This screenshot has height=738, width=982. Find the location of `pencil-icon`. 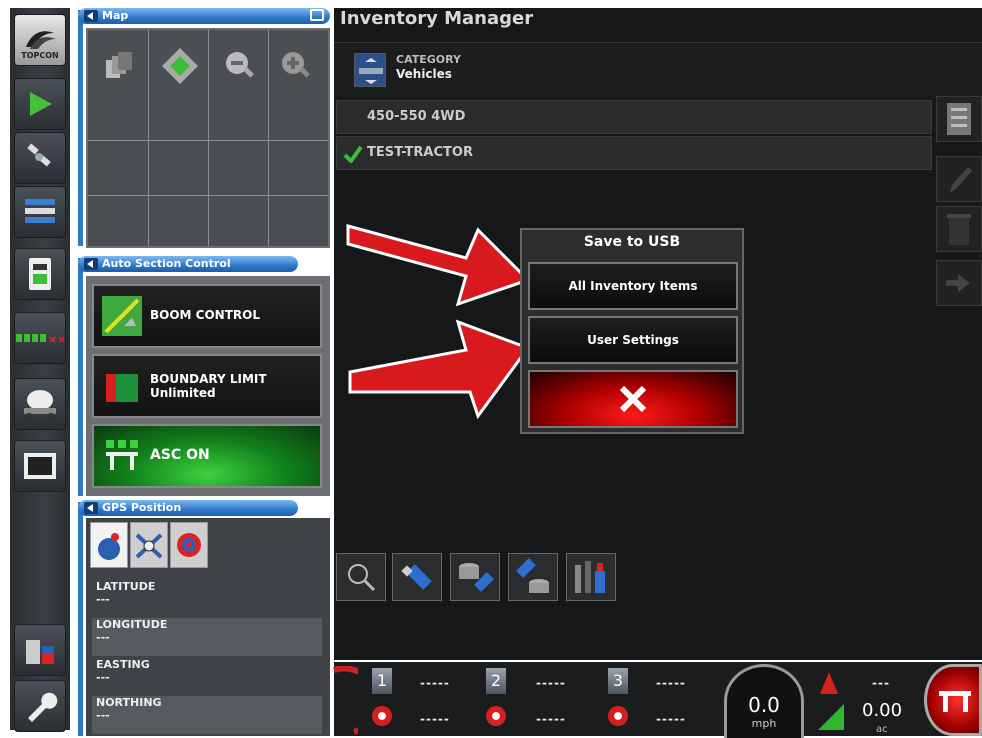

pencil-icon is located at coordinates (961, 180).